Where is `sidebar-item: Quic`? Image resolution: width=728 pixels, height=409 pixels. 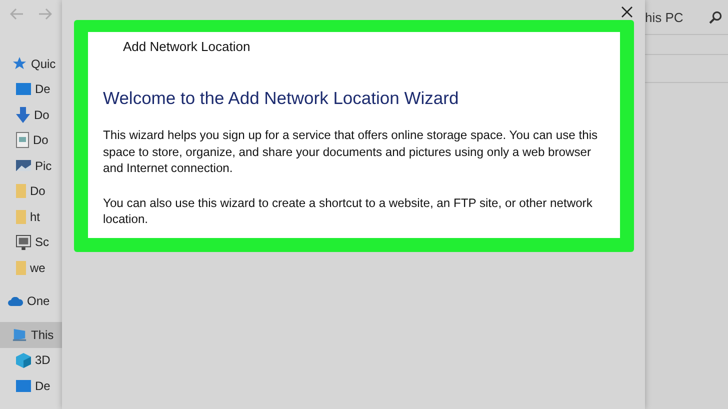
sidebar-item: Quic is located at coordinates (31, 63).